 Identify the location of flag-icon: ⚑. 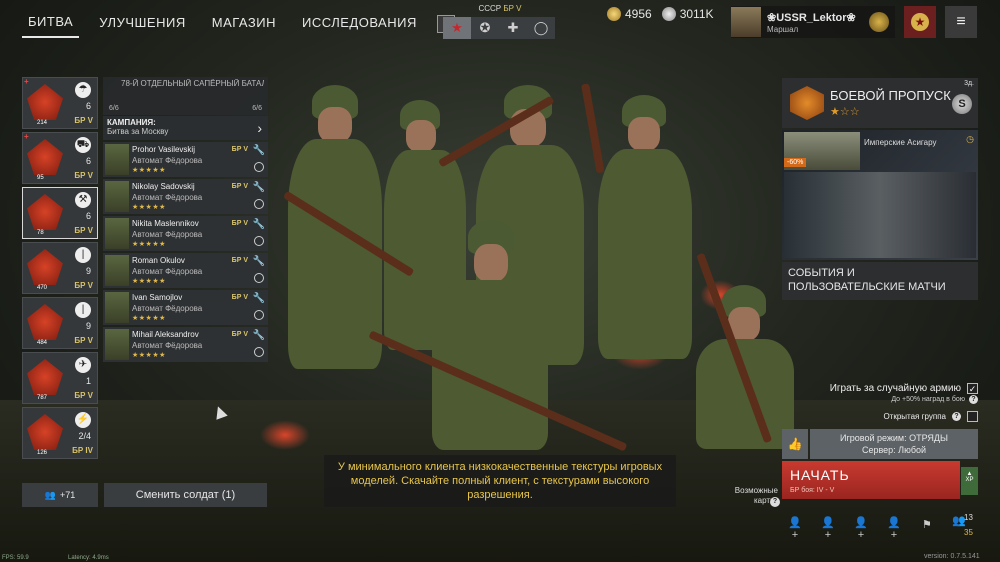
(927, 524).